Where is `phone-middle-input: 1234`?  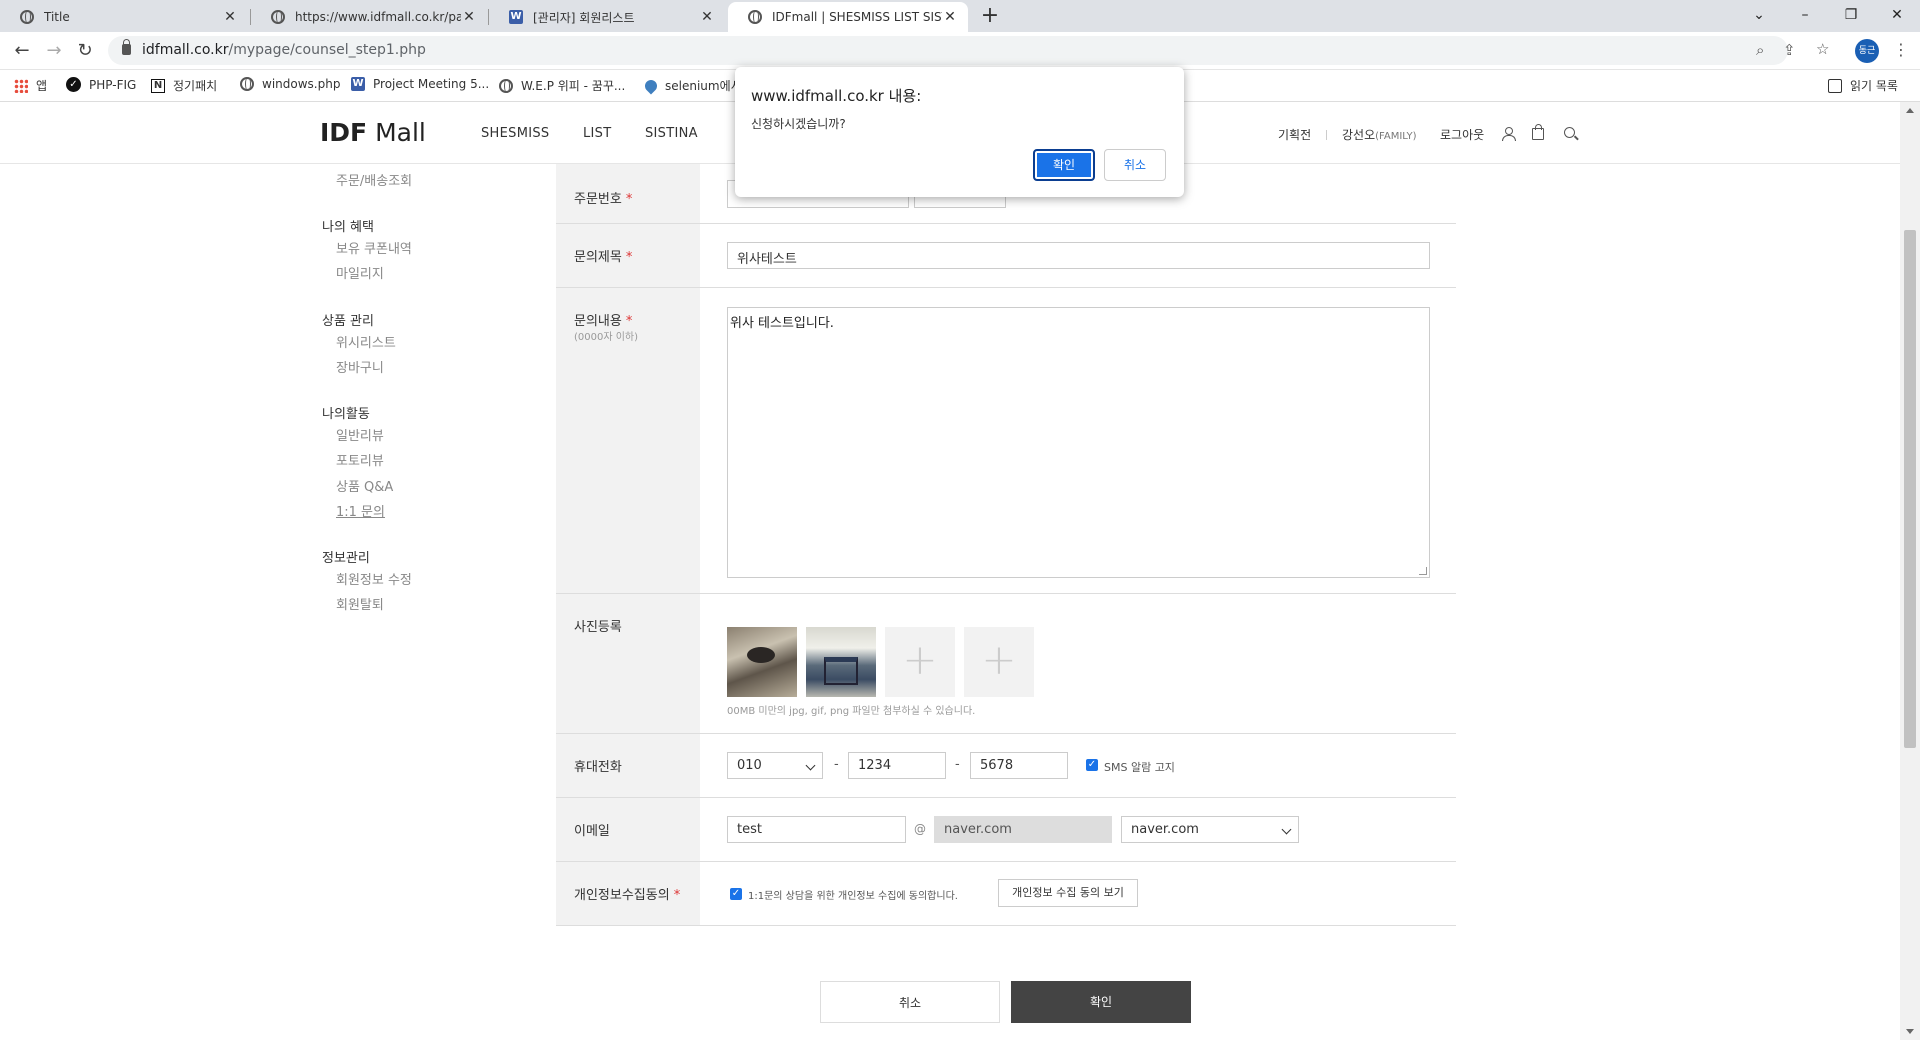 phone-middle-input: 1234 is located at coordinates (897, 765).